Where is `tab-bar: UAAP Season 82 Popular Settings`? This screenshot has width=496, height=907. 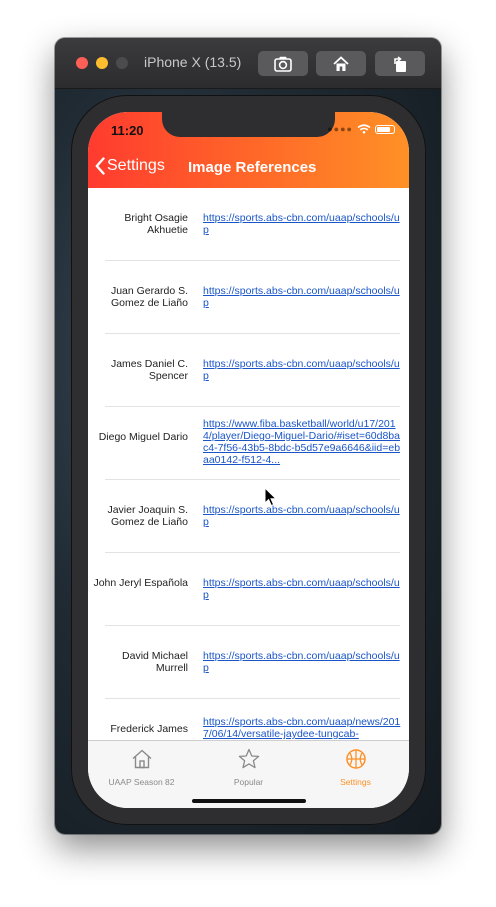 tab-bar: UAAP Season 82 Popular Settings is located at coordinates (248, 774).